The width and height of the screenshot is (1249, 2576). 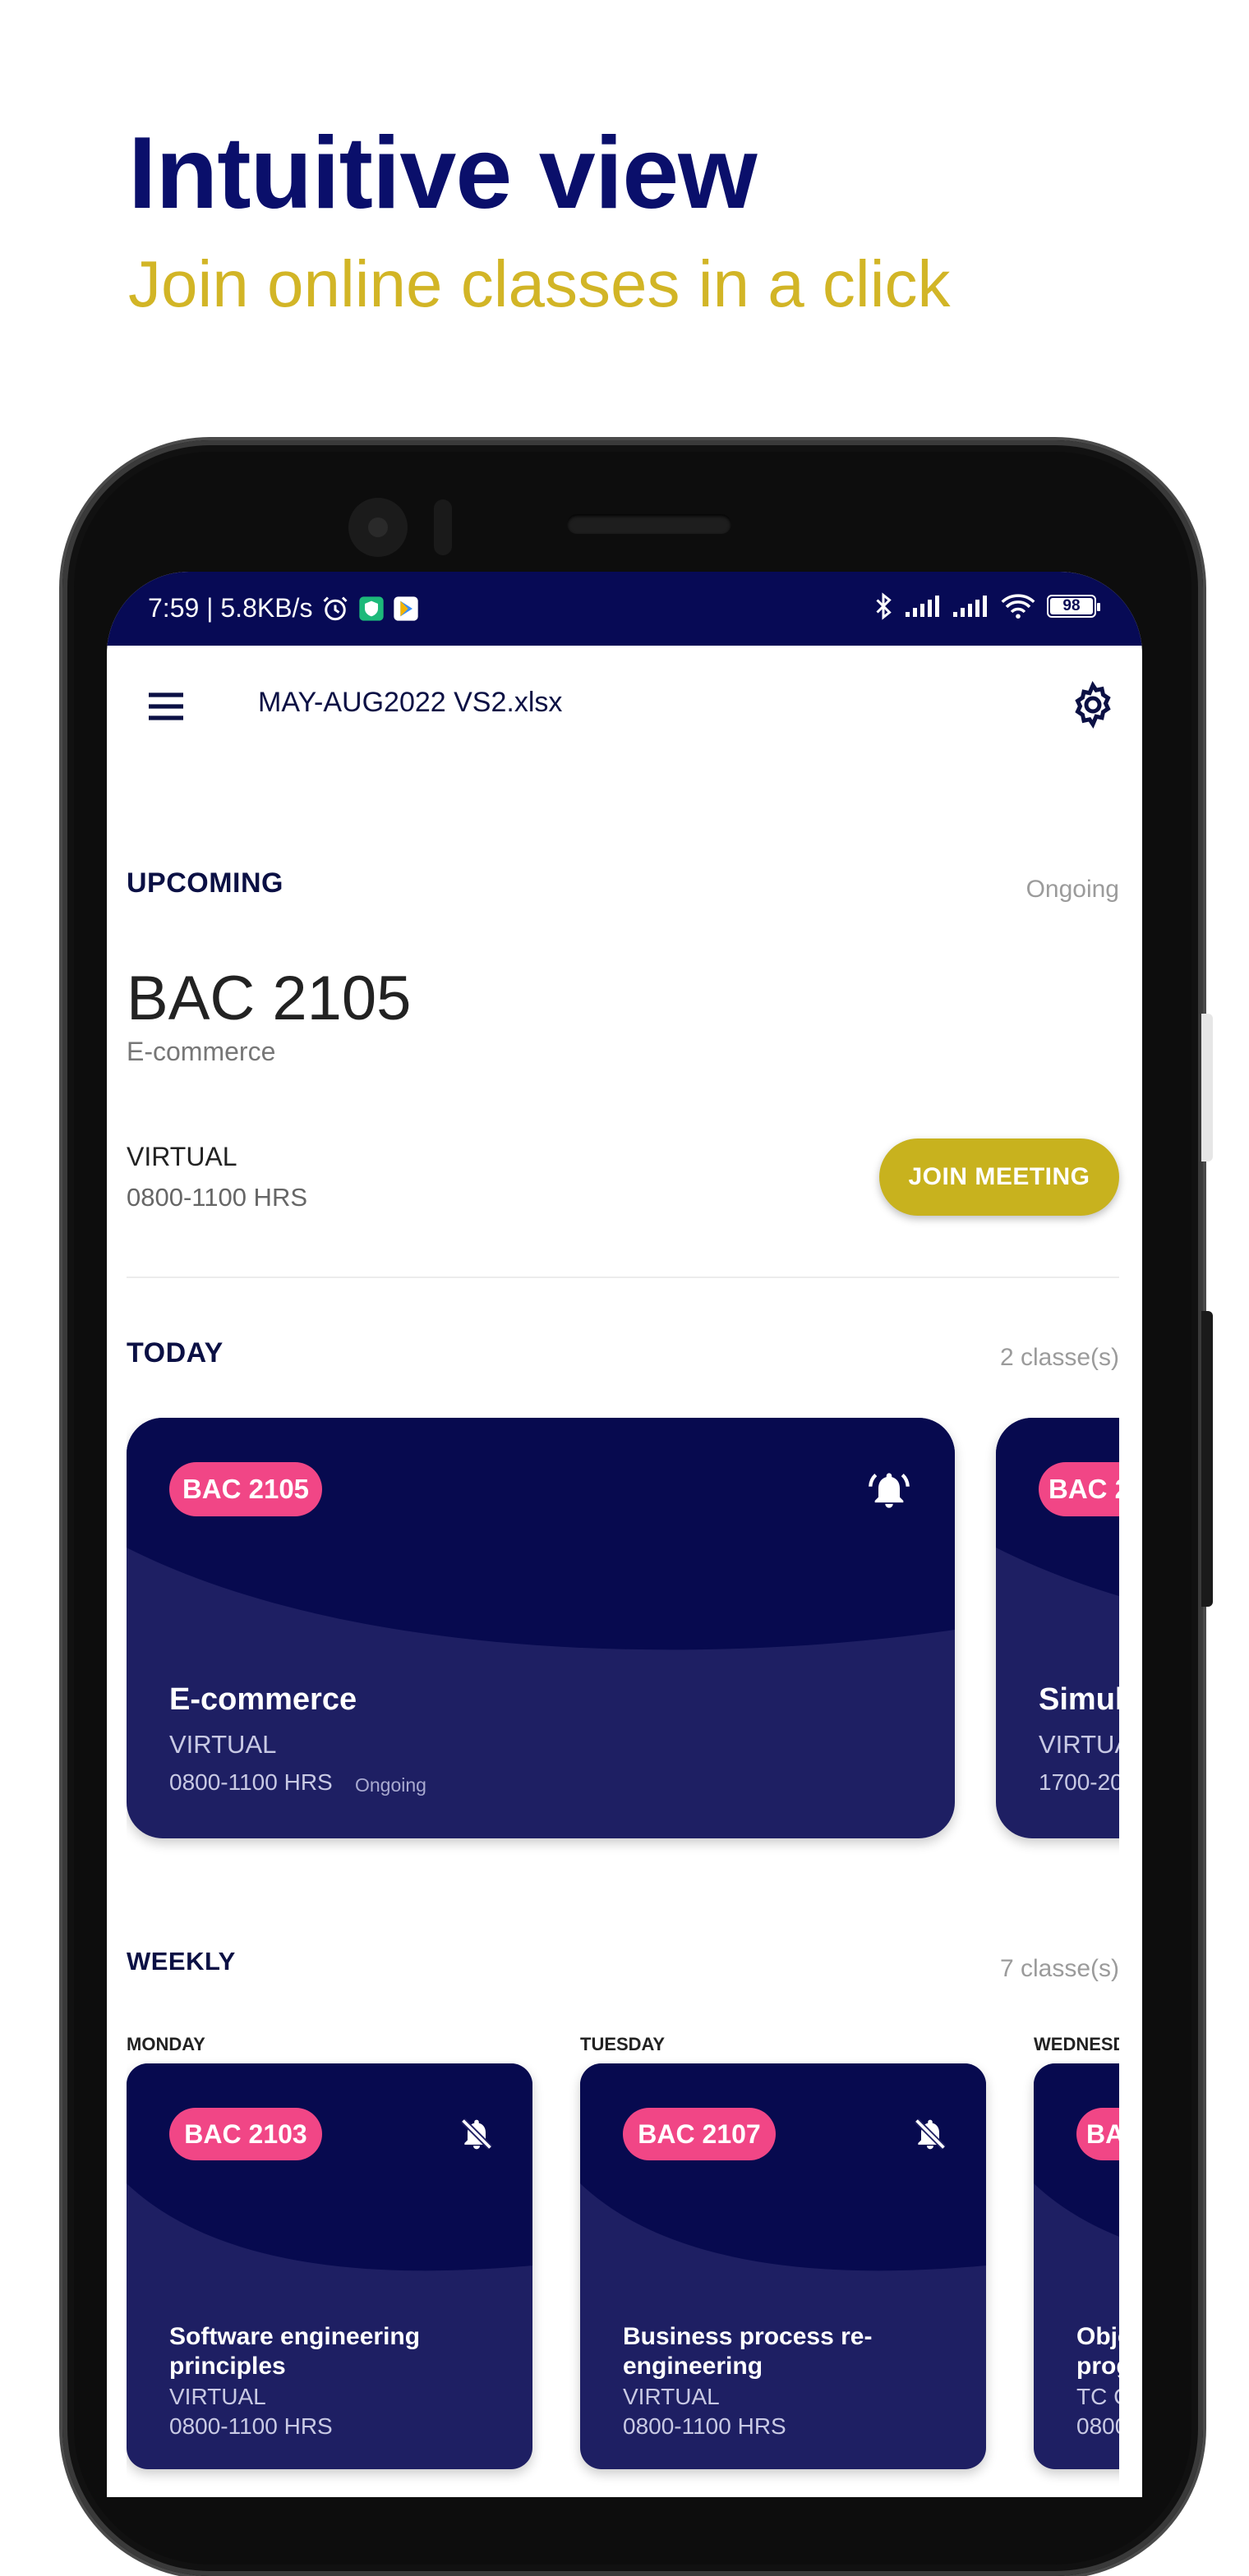 What do you see at coordinates (443, 527) in the screenshot?
I see `proximity-sensor` at bounding box center [443, 527].